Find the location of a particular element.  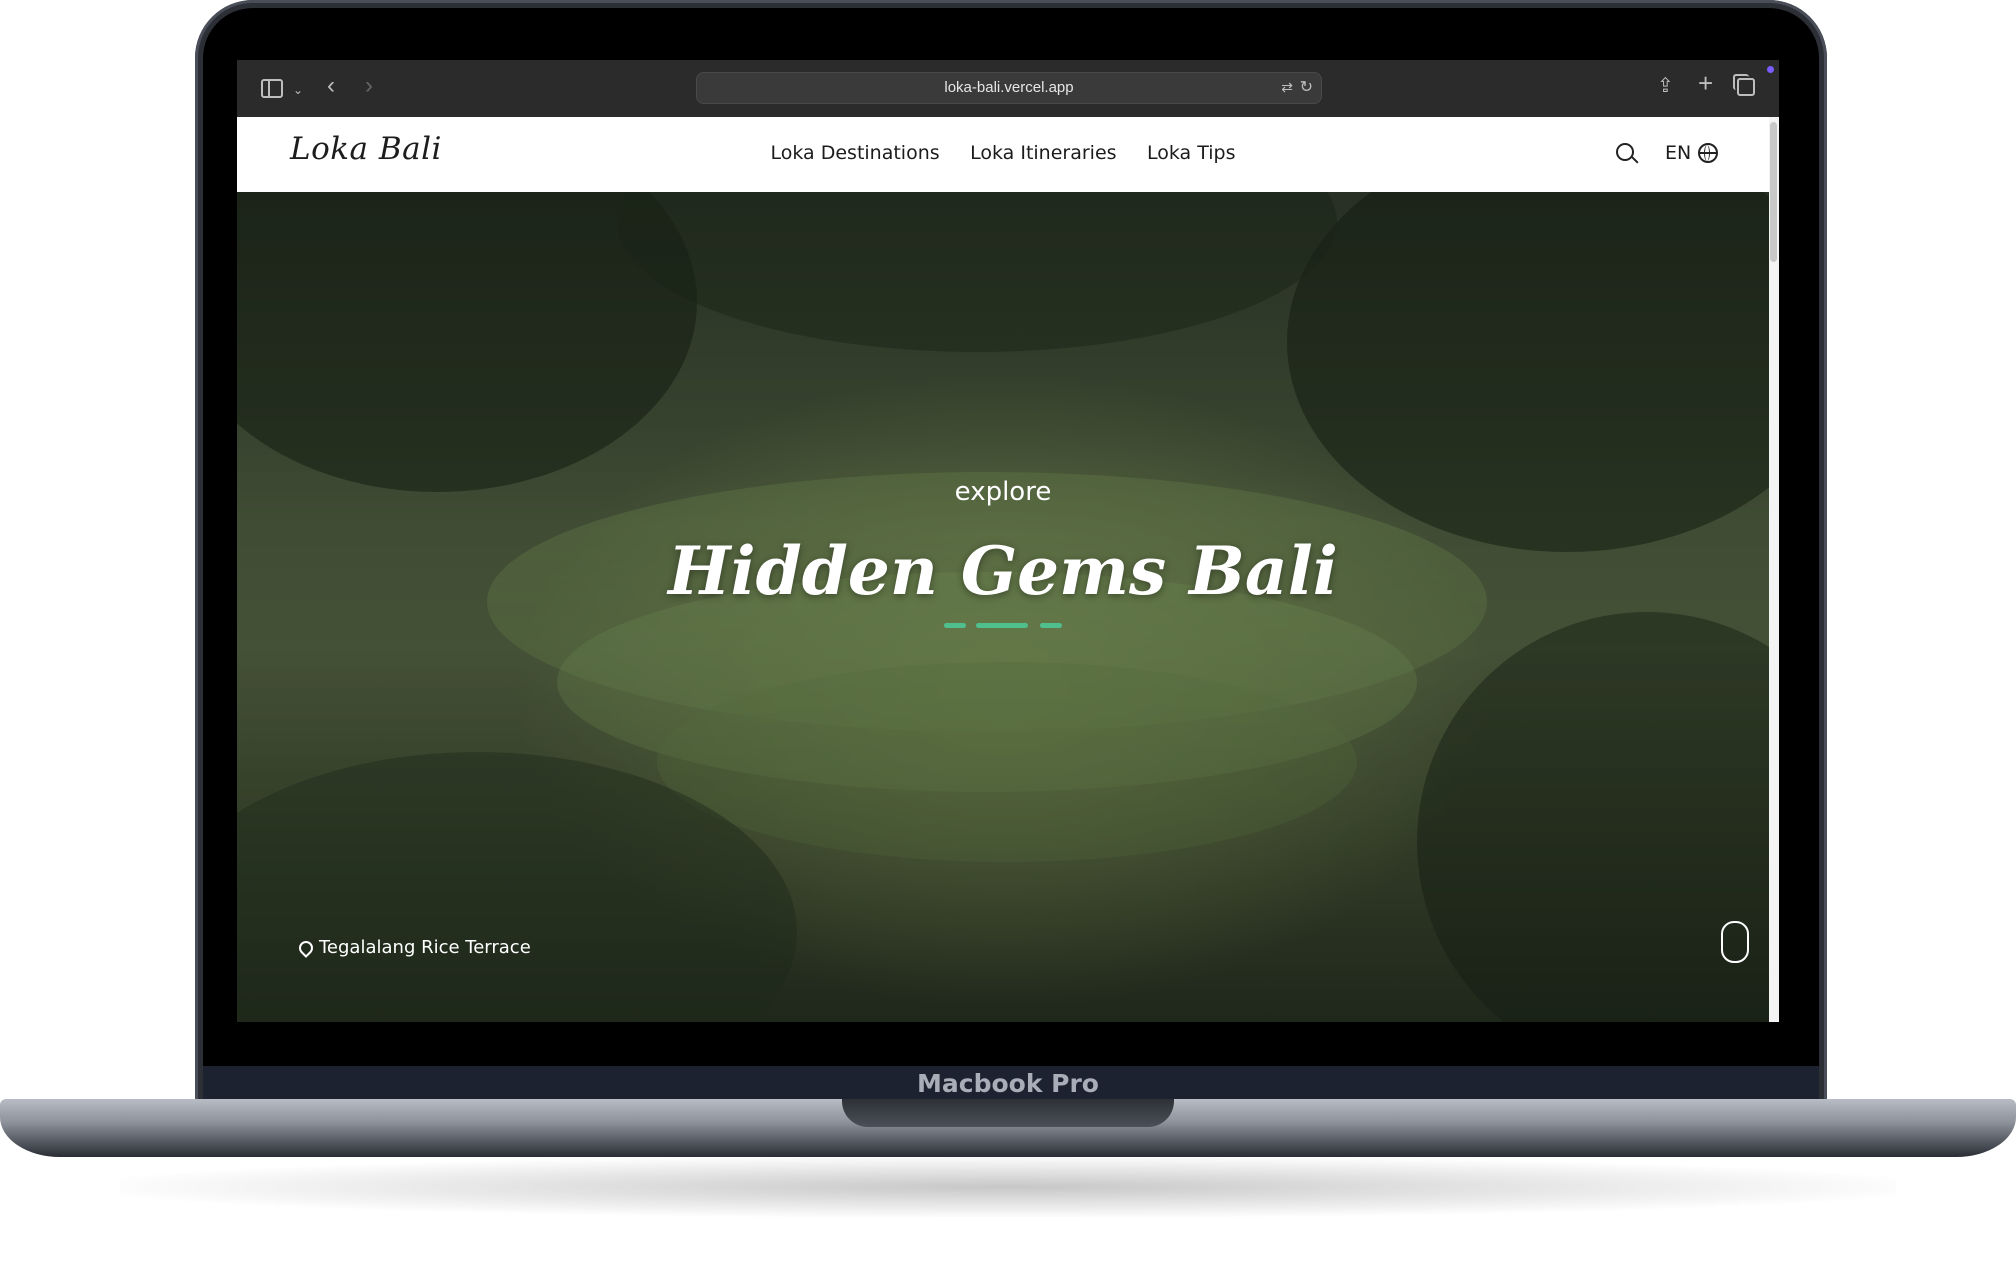

location-caption: Tegalalang Rice Terrace is located at coordinates (425, 947).